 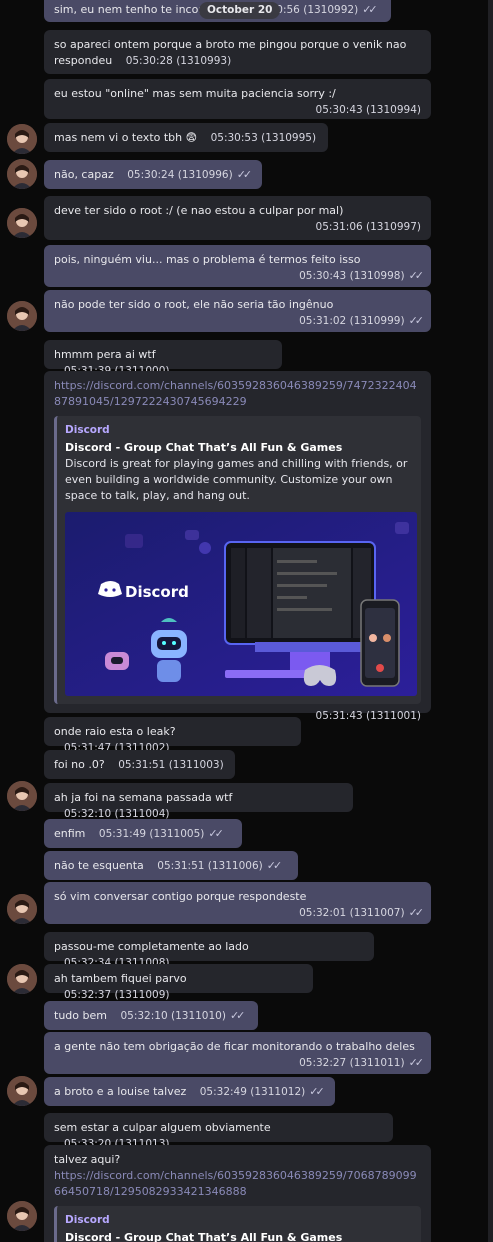 I want to click on message-meta: 05:32:01 (1311007) ✓✓, so click(x=362, y=912).